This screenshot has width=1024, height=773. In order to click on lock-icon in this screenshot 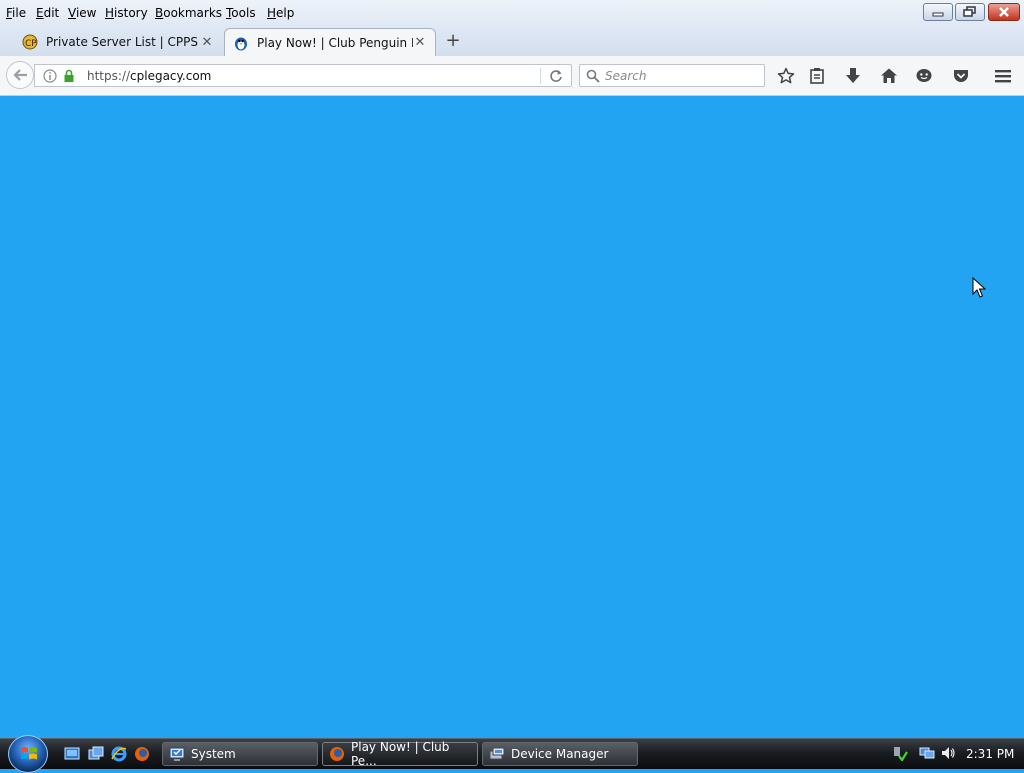, I will do `click(69, 75)`.